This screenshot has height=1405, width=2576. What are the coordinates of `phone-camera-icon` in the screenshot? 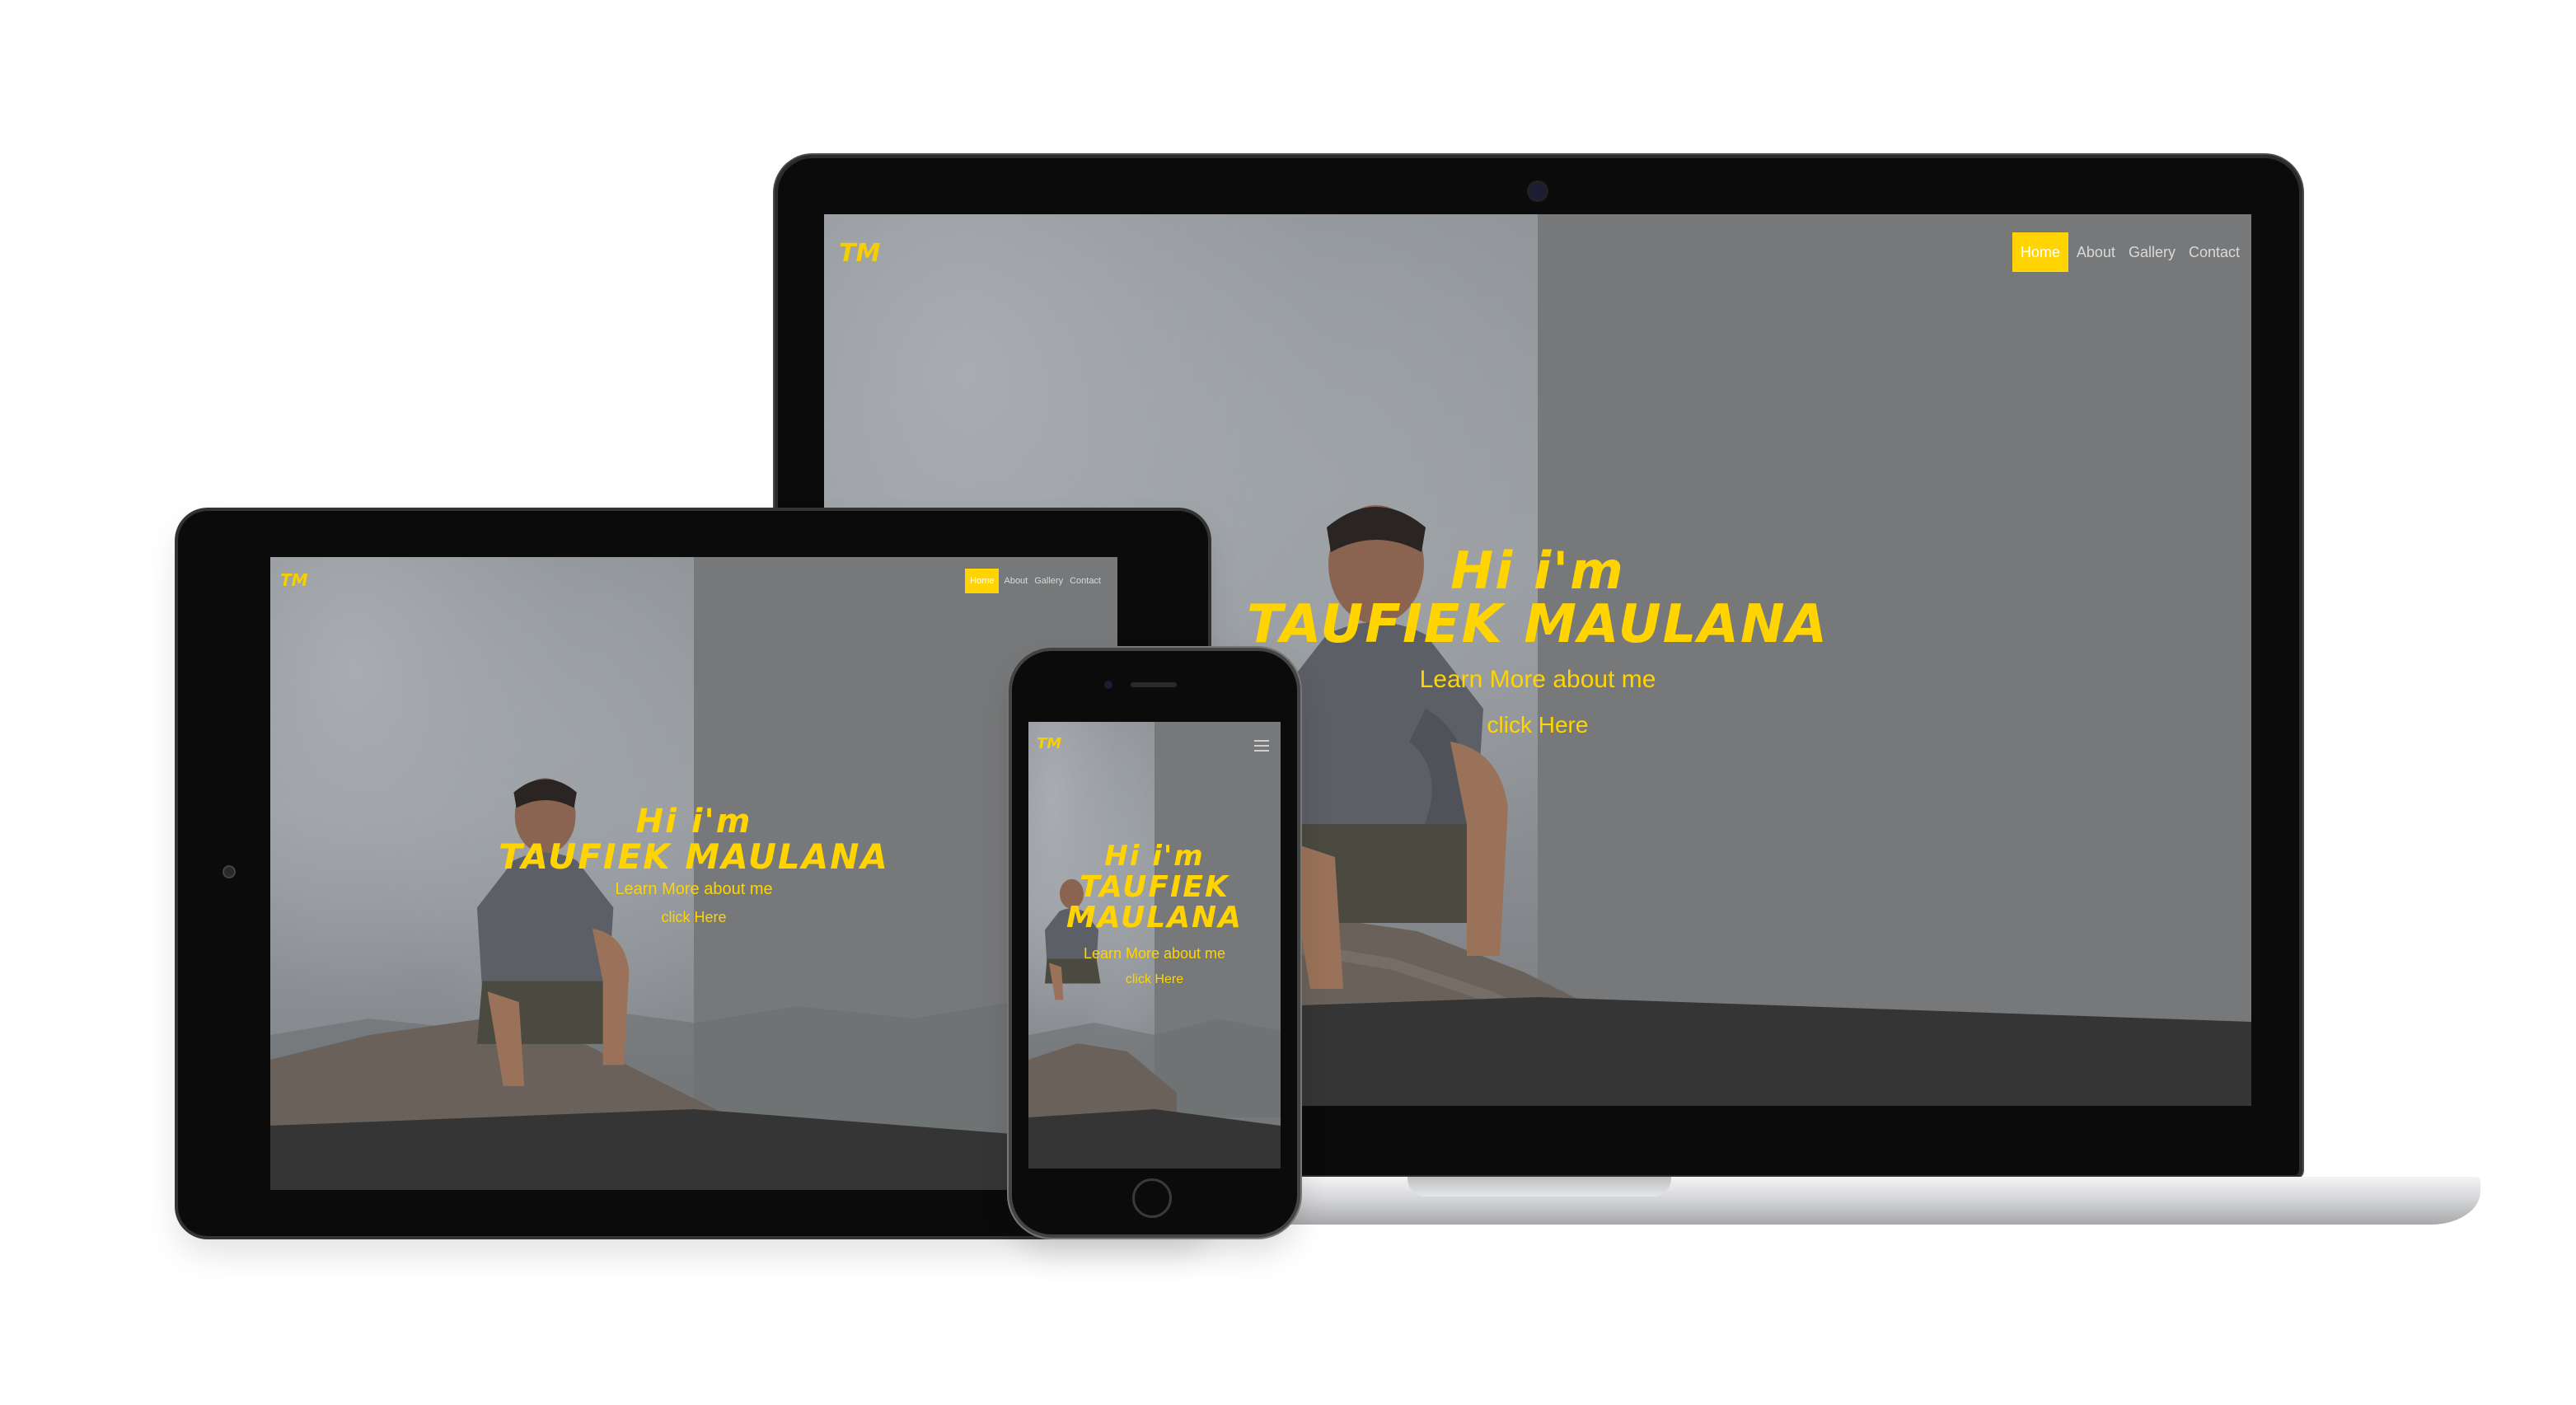 It's located at (1108, 685).